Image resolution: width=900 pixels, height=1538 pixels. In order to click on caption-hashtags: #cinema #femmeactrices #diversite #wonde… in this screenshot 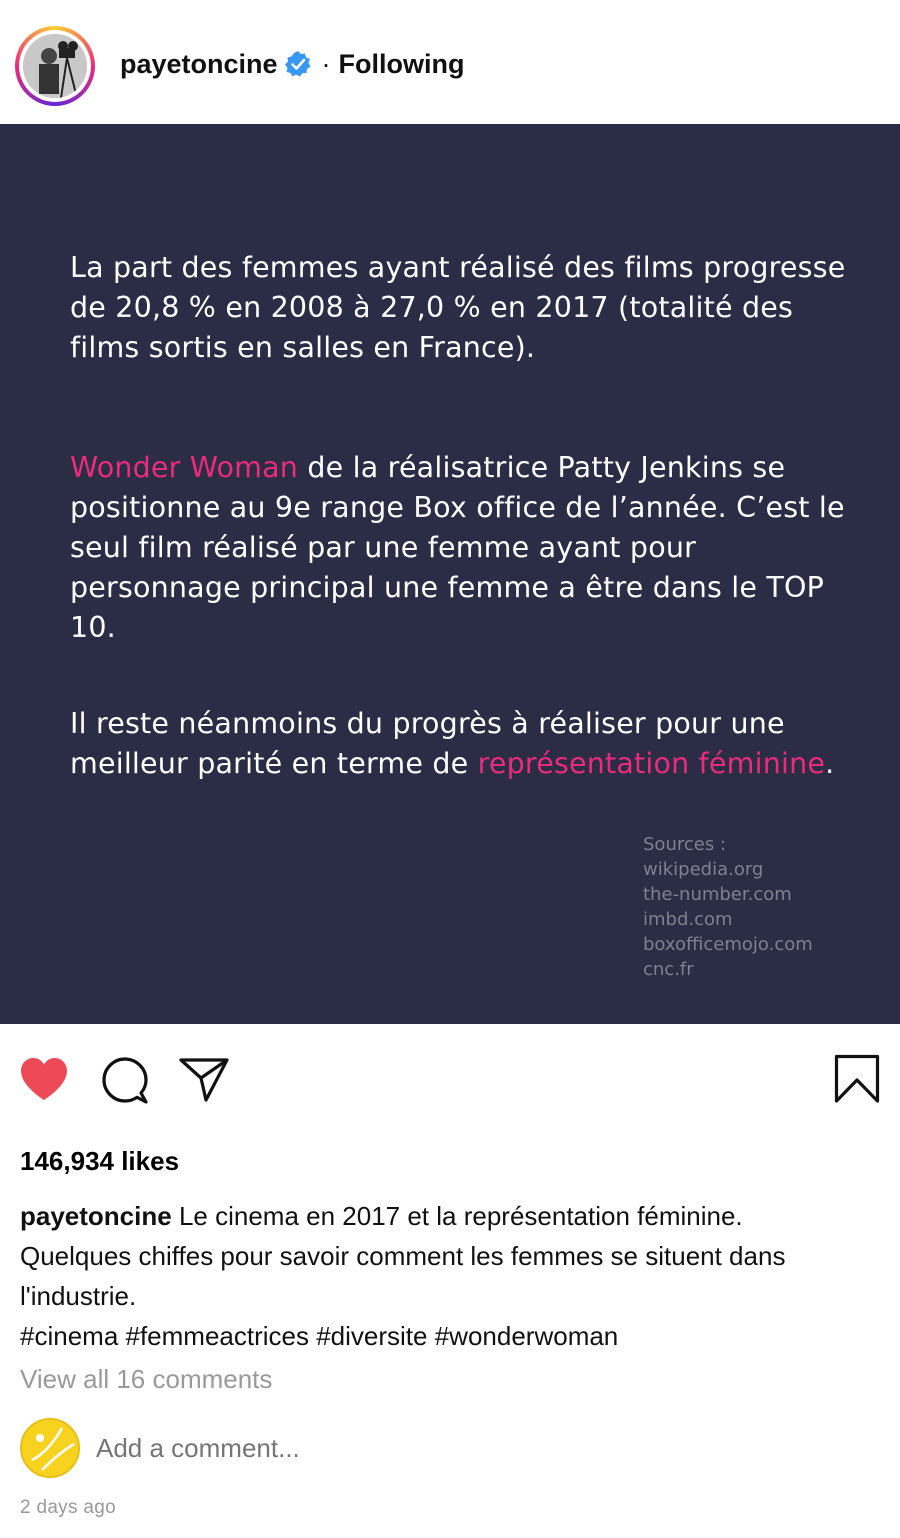, I will do `click(319, 1336)`.